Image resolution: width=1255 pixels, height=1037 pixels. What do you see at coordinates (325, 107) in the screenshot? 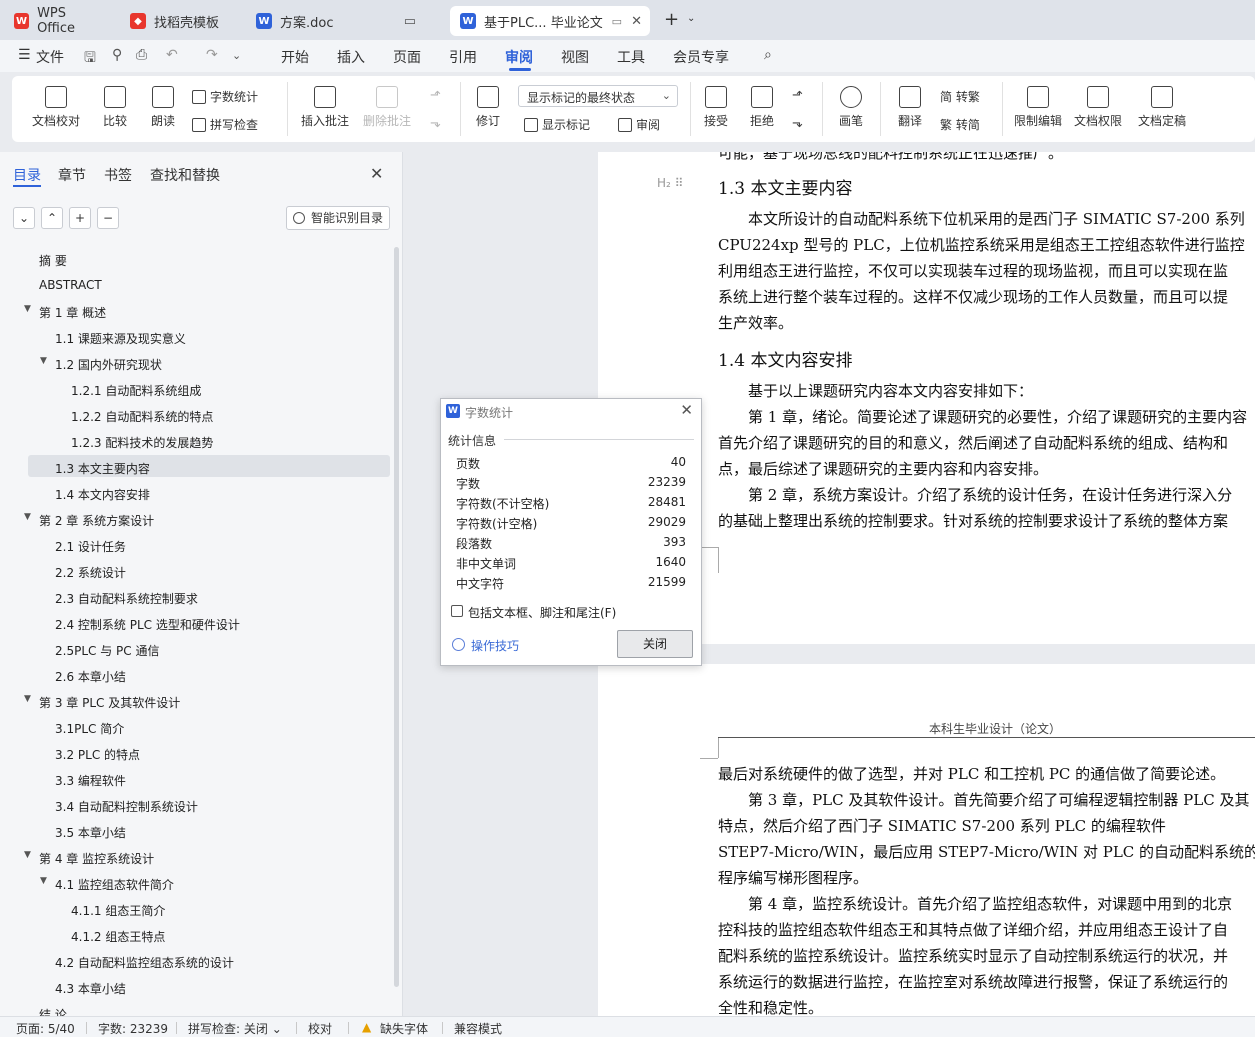
I see `insert-comment-button: 插入批注` at bounding box center [325, 107].